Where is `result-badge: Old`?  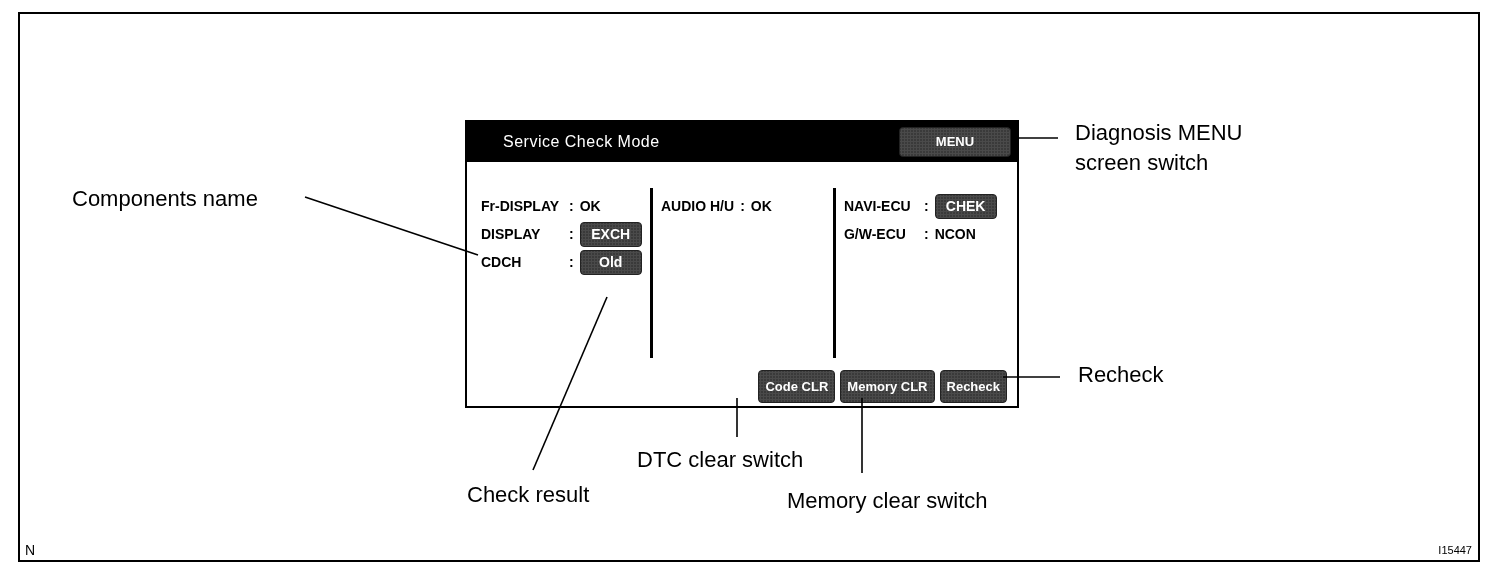
result-badge: Old is located at coordinates (610, 262).